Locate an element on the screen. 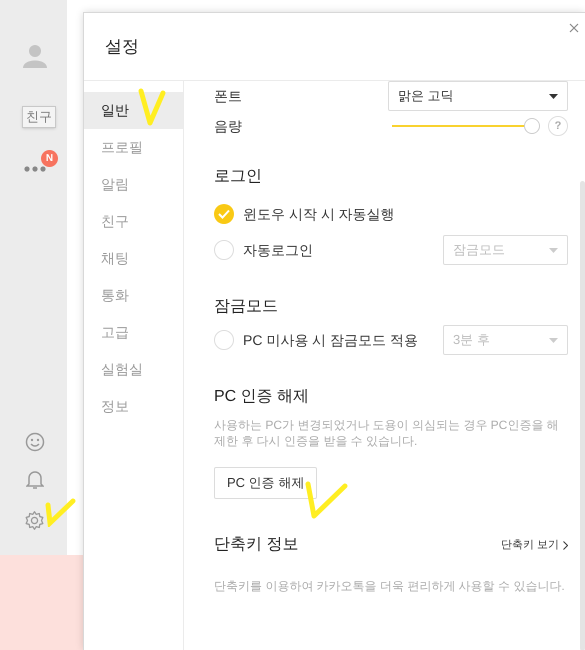  close-icon is located at coordinates (574, 28).